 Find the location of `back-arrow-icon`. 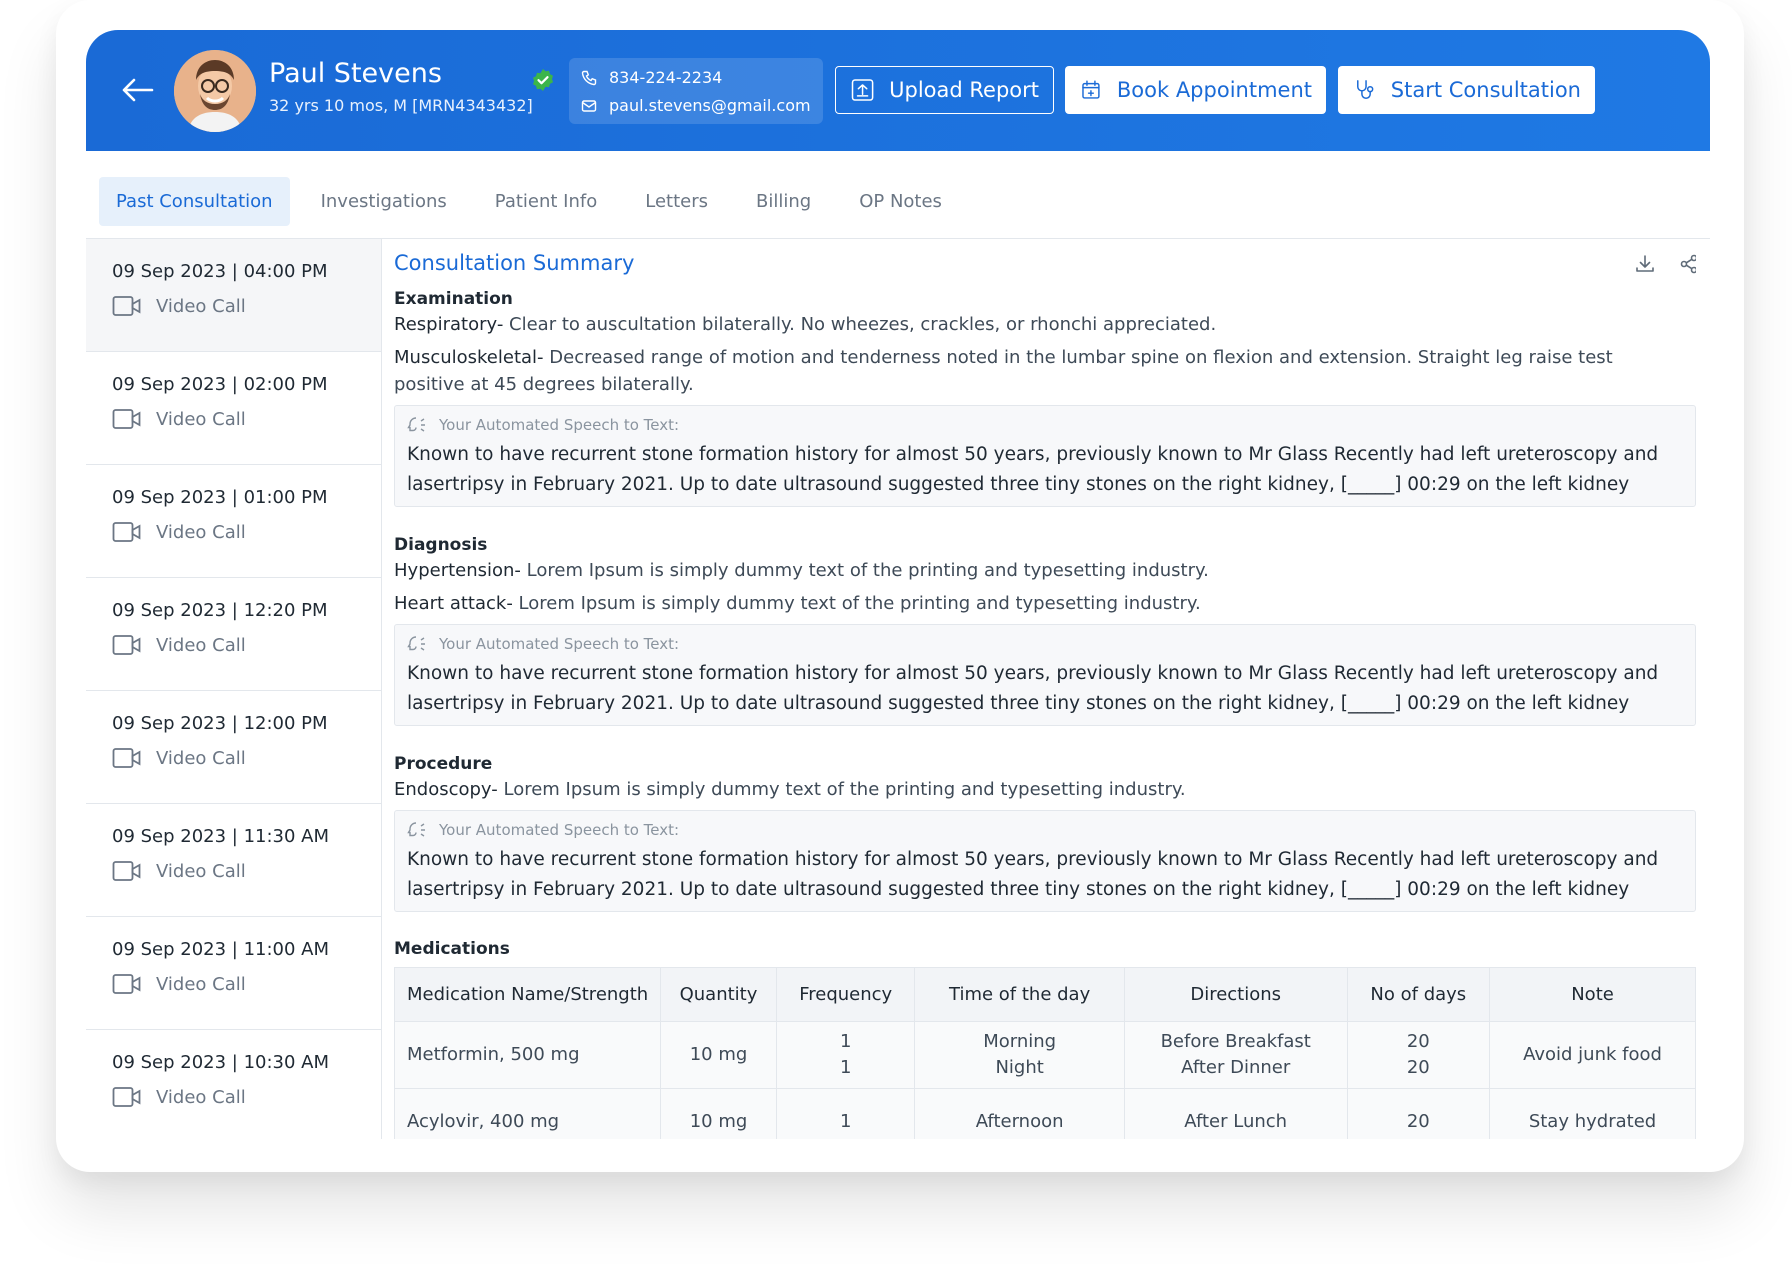

back-arrow-icon is located at coordinates (138, 90).